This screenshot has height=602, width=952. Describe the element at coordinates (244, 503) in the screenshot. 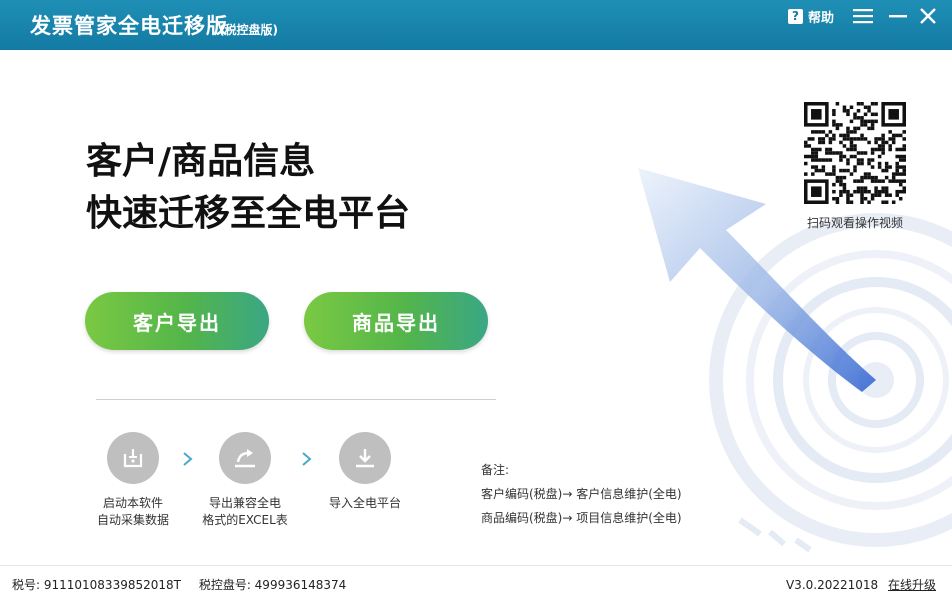

I see `step-label-line: 导出兼容全电` at that location.